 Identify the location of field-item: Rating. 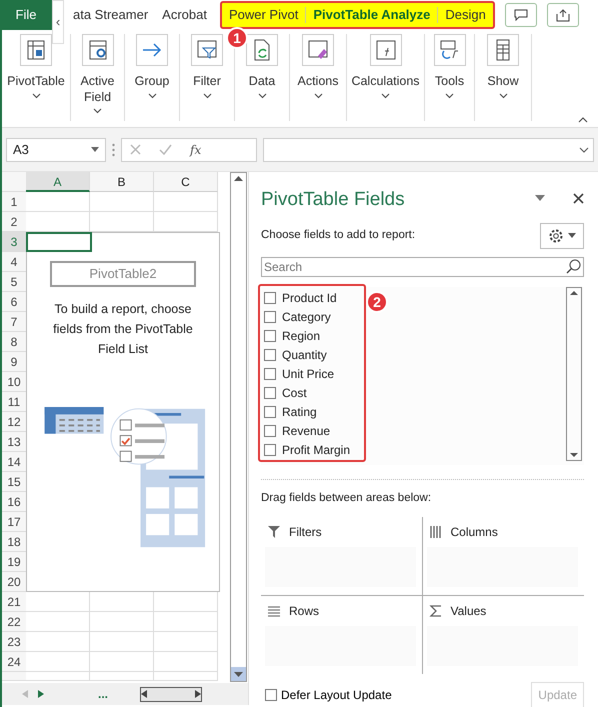
(313, 412).